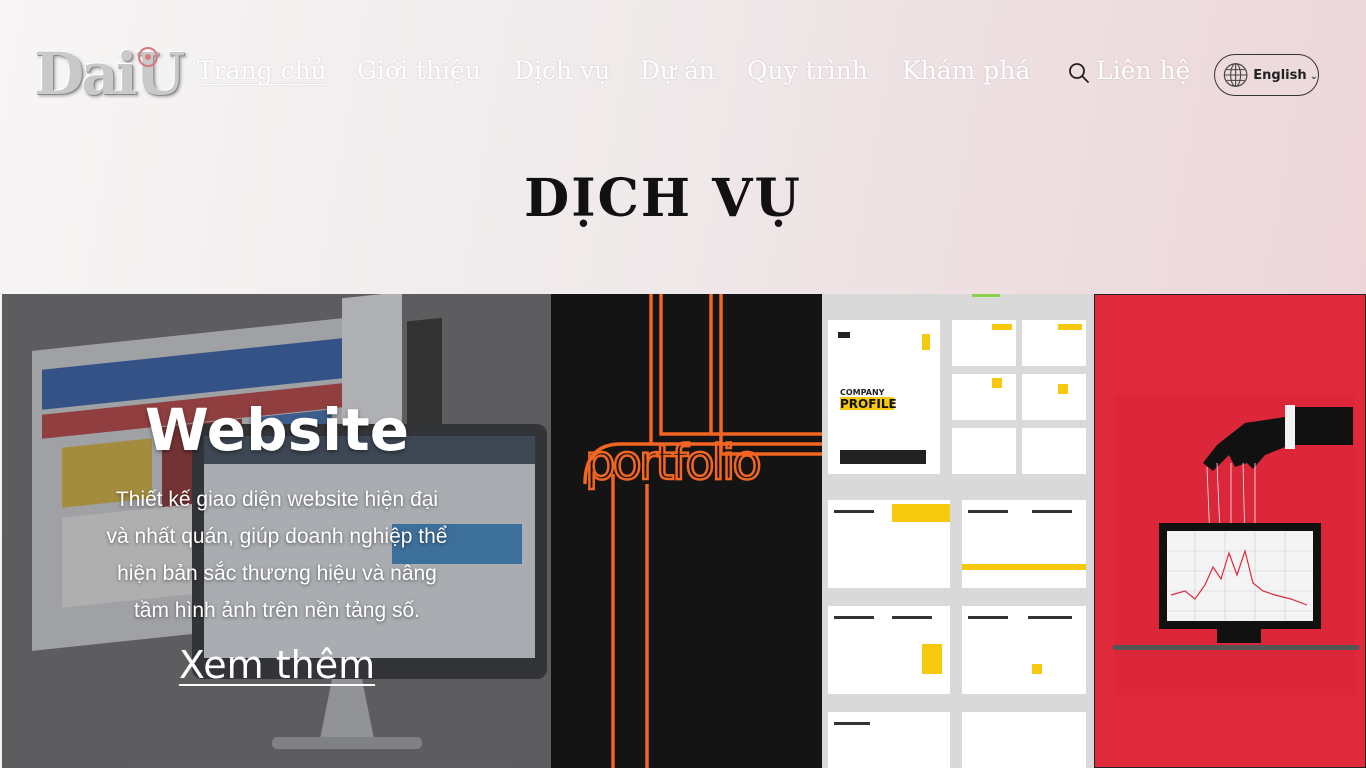  What do you see at coordinates (419, 70) in the screenshot?
I see `nav-item-about: Giới thiệu` at bounding box center [419, 70].